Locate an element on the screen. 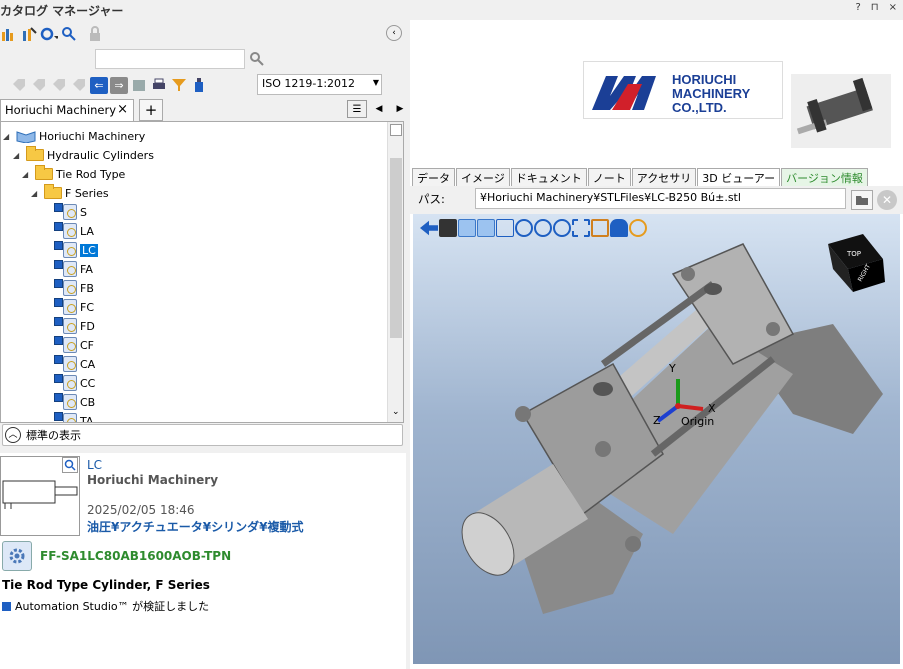  tree-node-leaf: LC is located at coordinates (76, 250).